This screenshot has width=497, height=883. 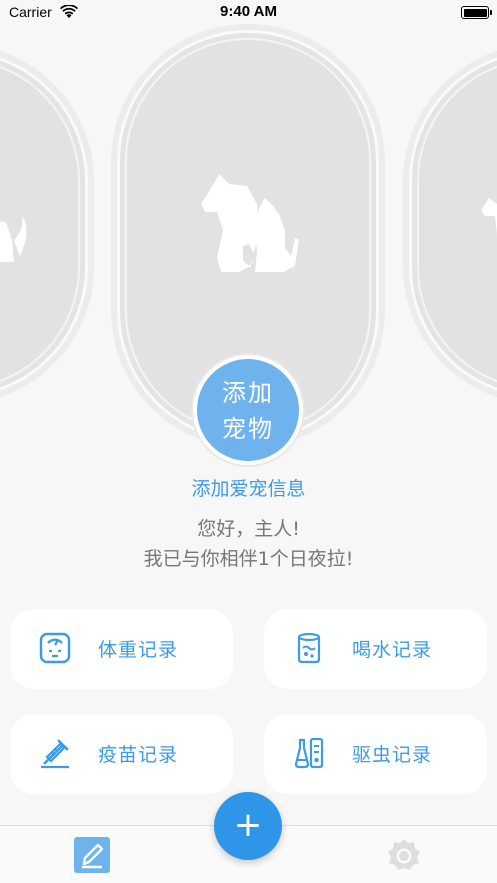 I want to click on water-record-button: 喝水记录, so click(x=375, y=649).